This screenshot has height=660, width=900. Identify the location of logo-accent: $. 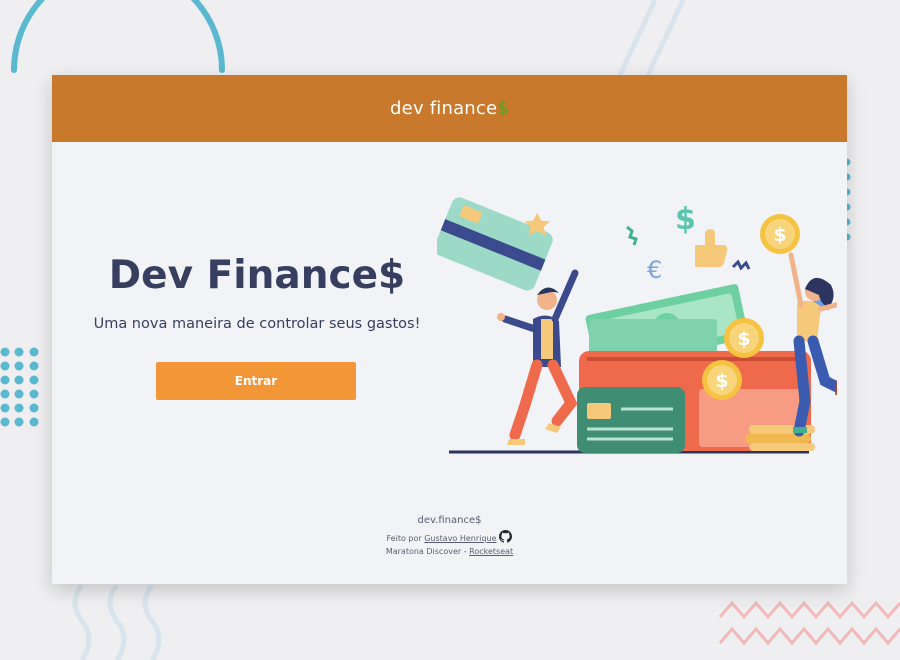
(503, 108).